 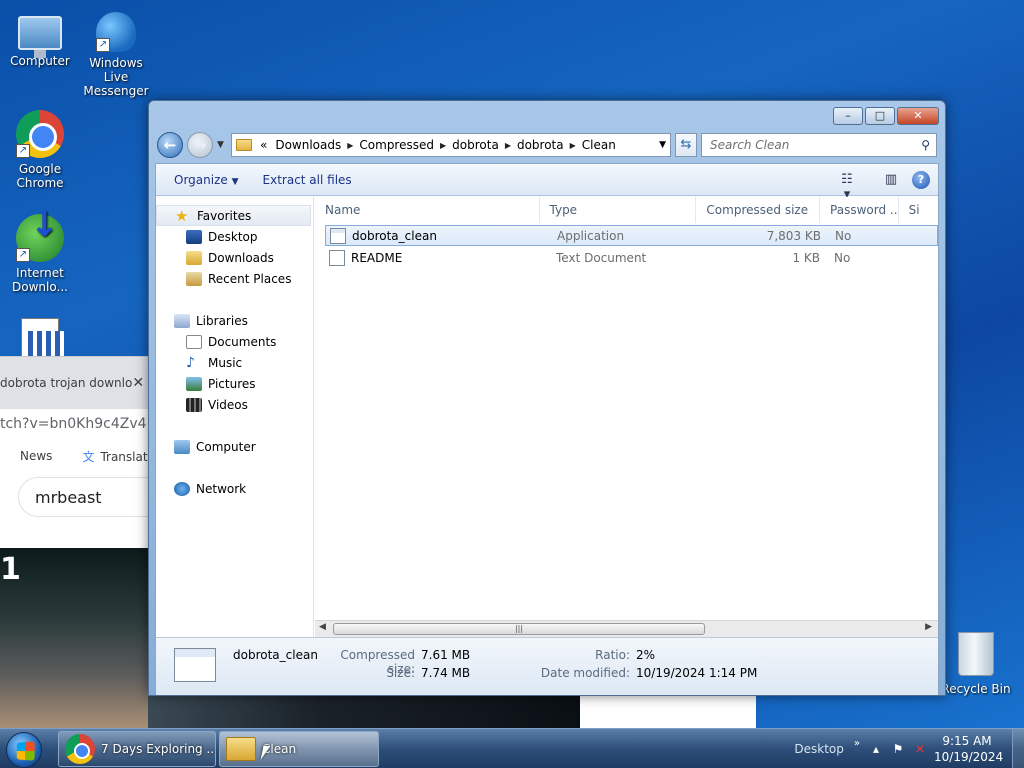 I want to click on shortcut-arrow-icon: ↗, so click(x=23, y=151).